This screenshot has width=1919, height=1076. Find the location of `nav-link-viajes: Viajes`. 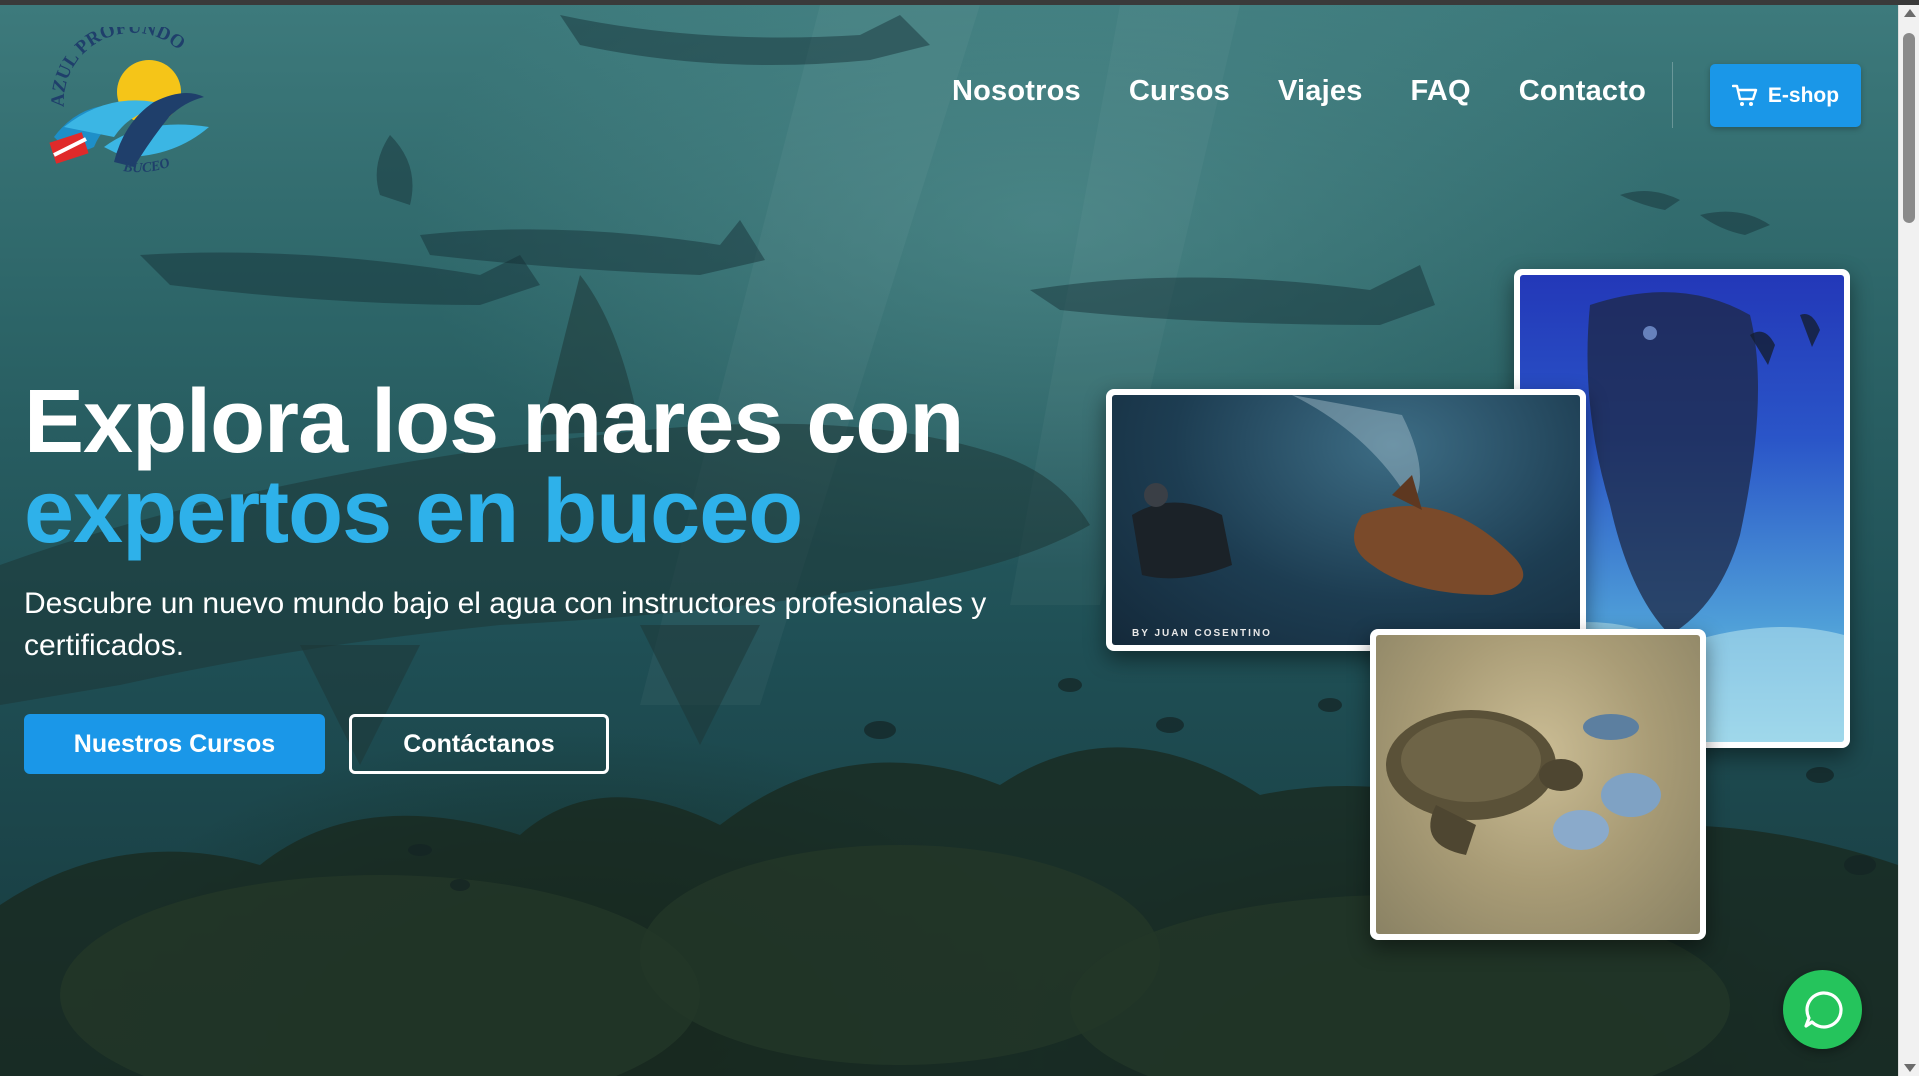

nav-link-viajes: Viajes is located at coordinates (1320, 91).